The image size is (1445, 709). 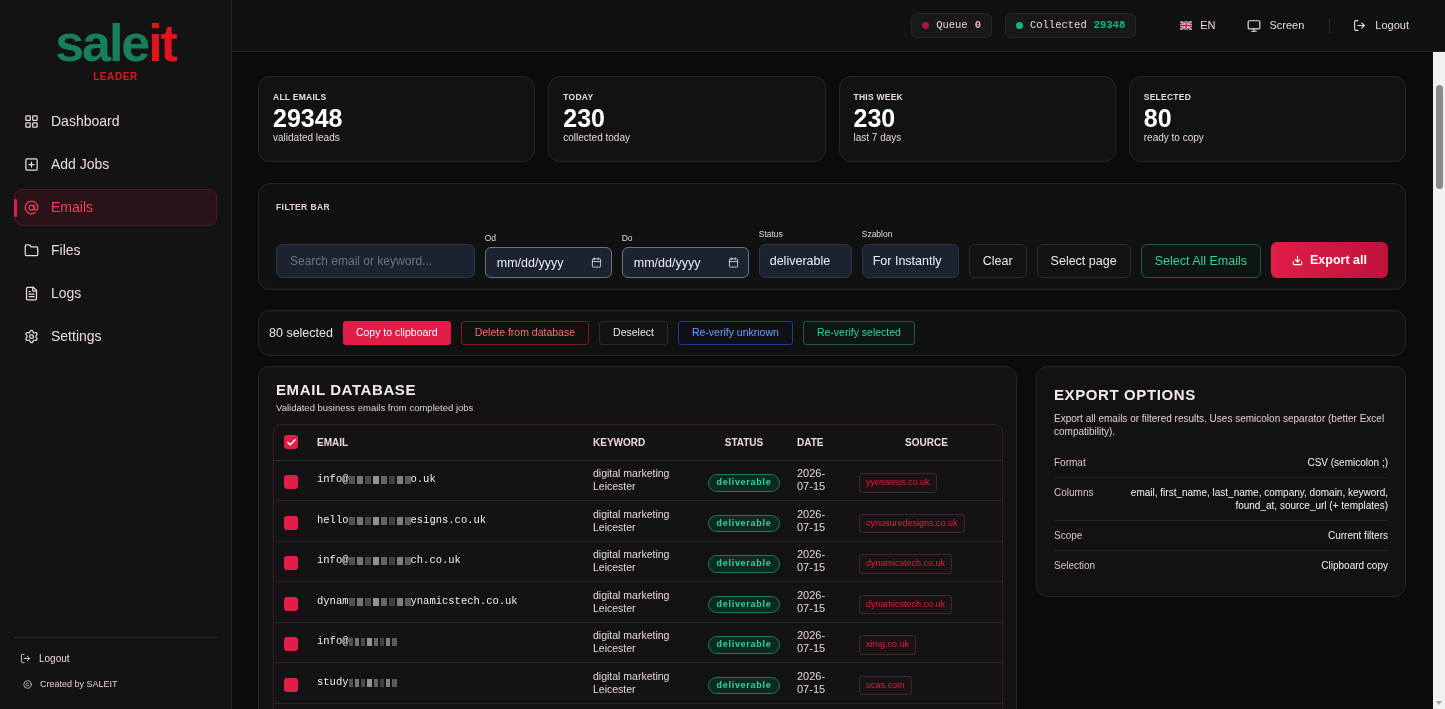 I want to click on column-header: STATUS, so click(x=744, y=442).